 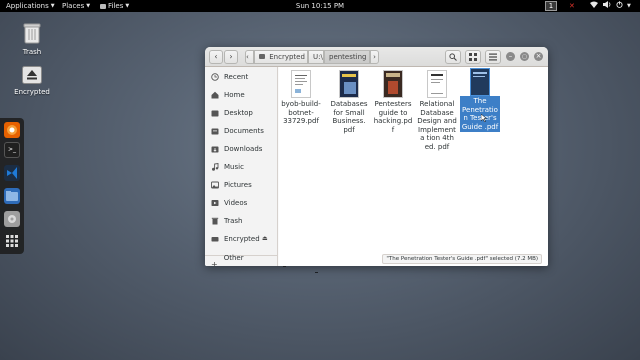 I want to click on path-segment-encrypted: Encrypted, so click(x=281, y=57).